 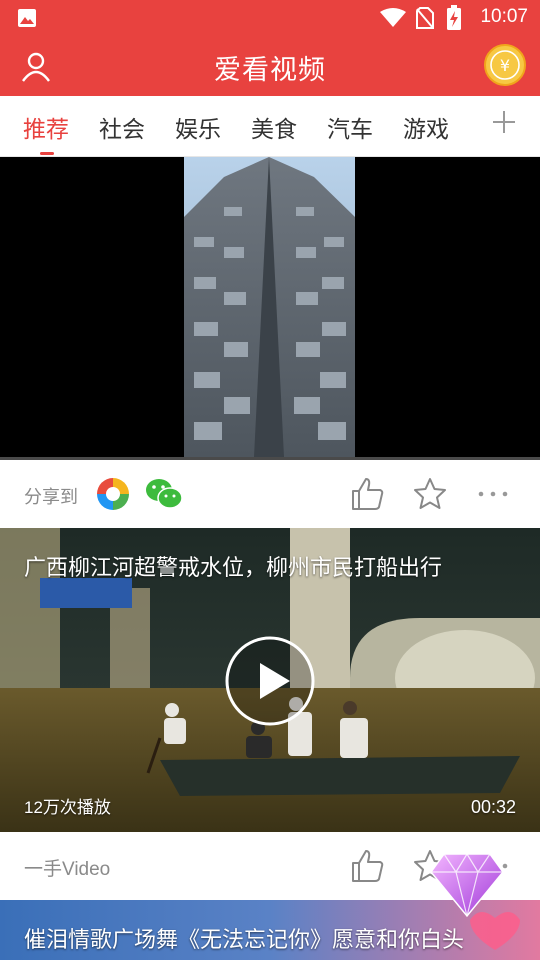 I want to click on share-label: 分享到, so click(x=51, y=497).